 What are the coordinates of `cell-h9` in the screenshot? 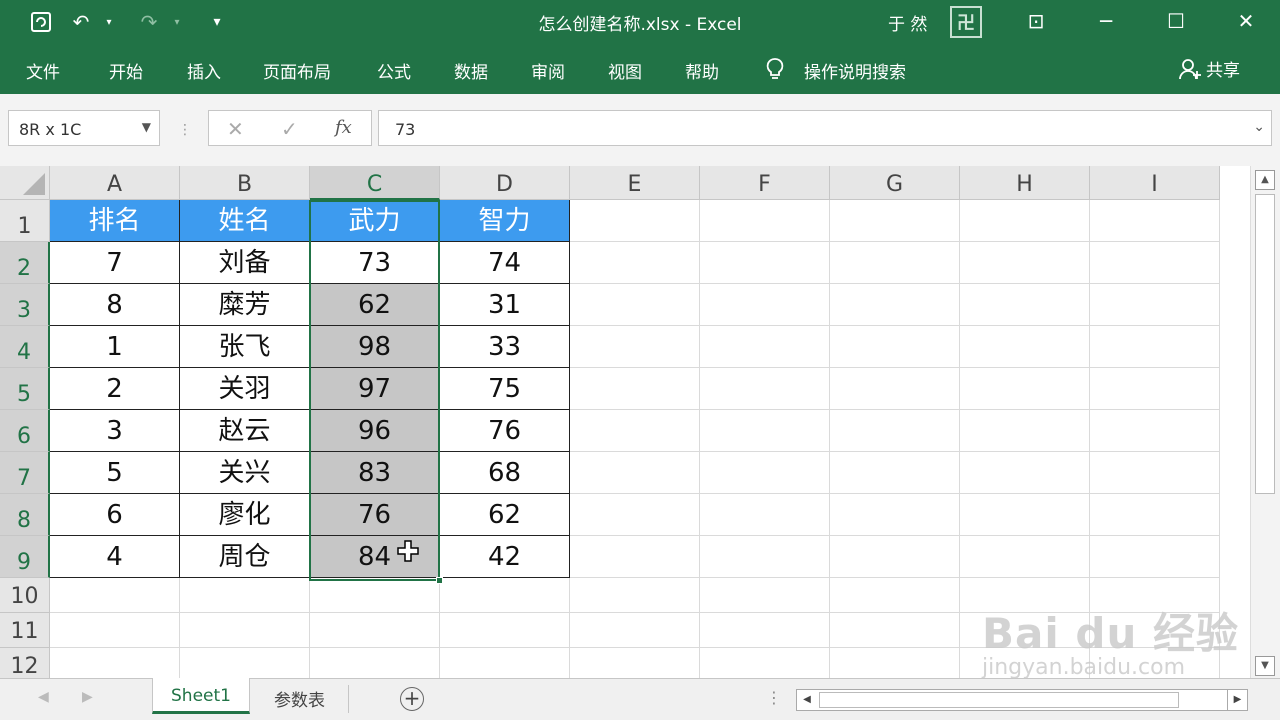 It's located at (1025, 557).